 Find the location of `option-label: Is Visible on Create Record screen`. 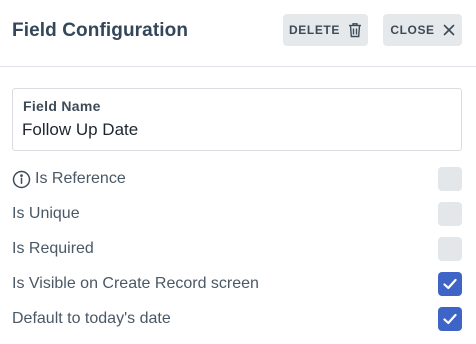

option-label: Is Visible on Create Record screen is located at coordinates (135, 283).